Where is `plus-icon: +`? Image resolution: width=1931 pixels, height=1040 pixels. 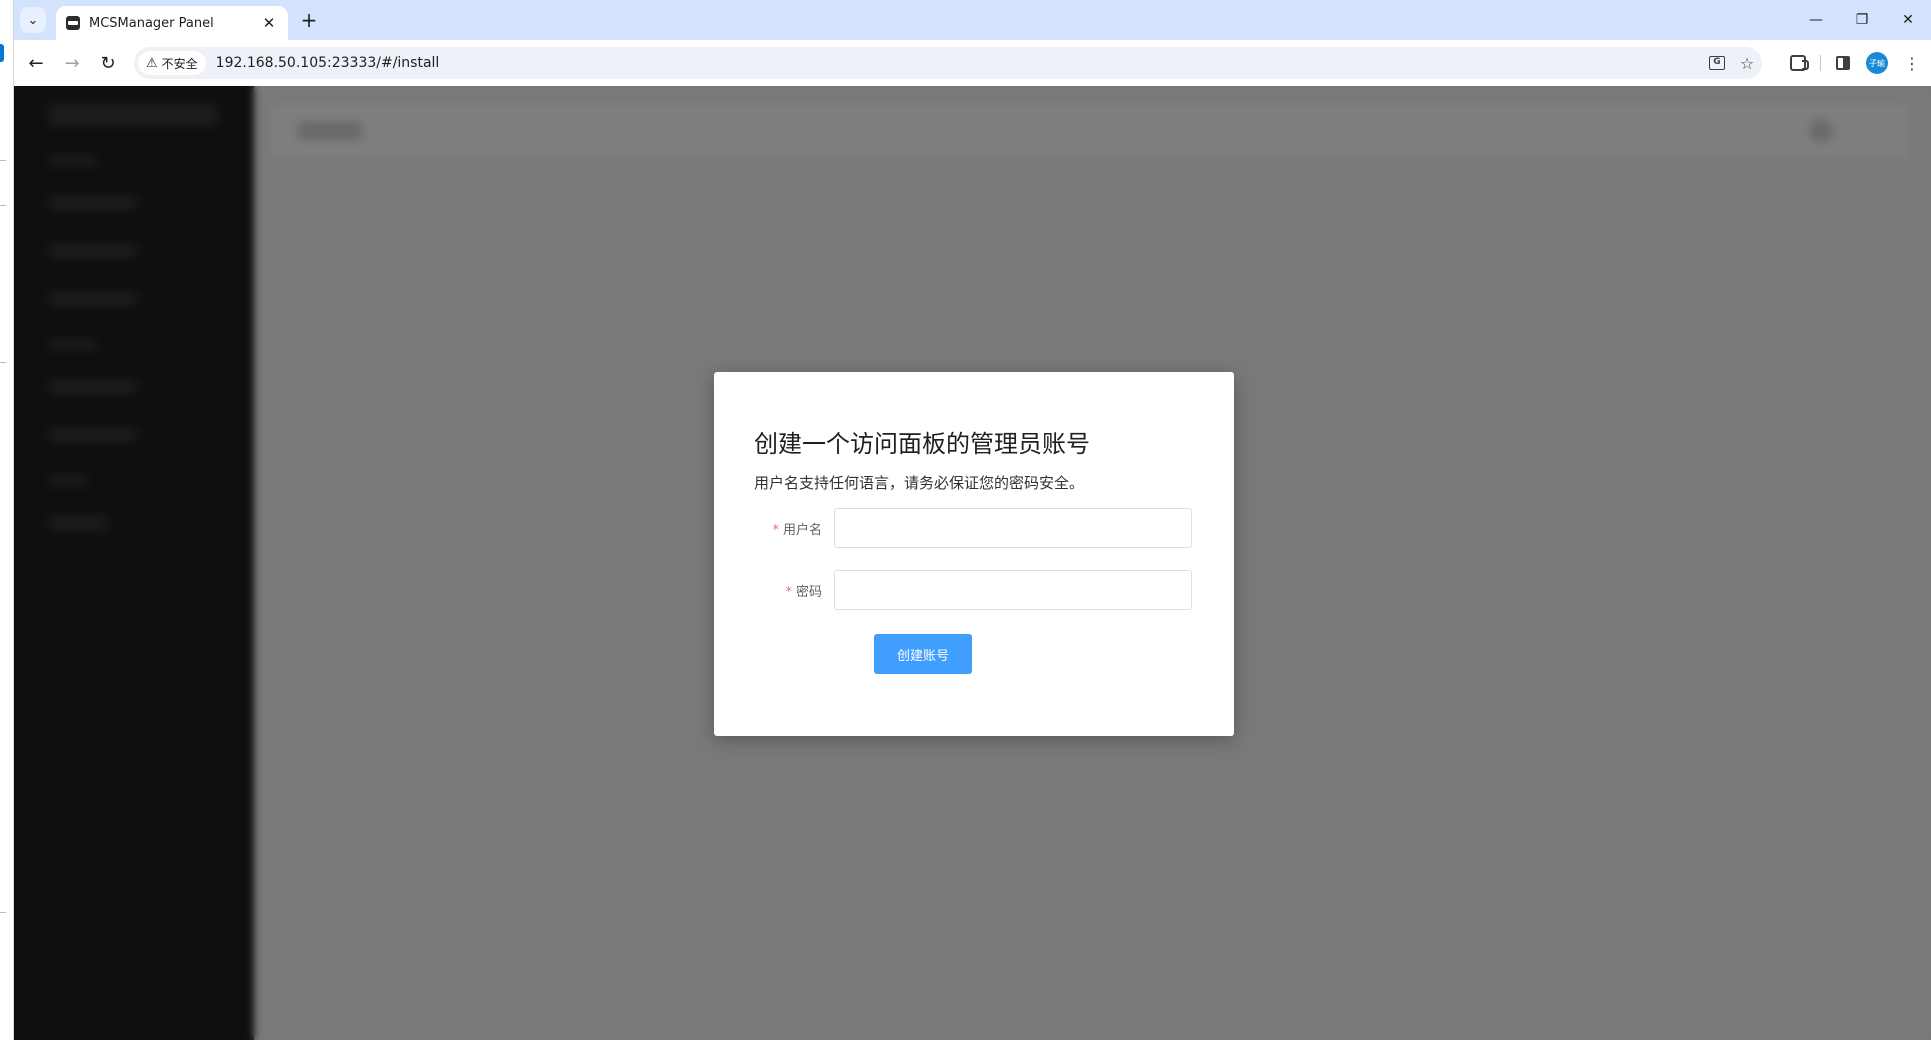 plus-icon: + is located at coordinates (309, 20).